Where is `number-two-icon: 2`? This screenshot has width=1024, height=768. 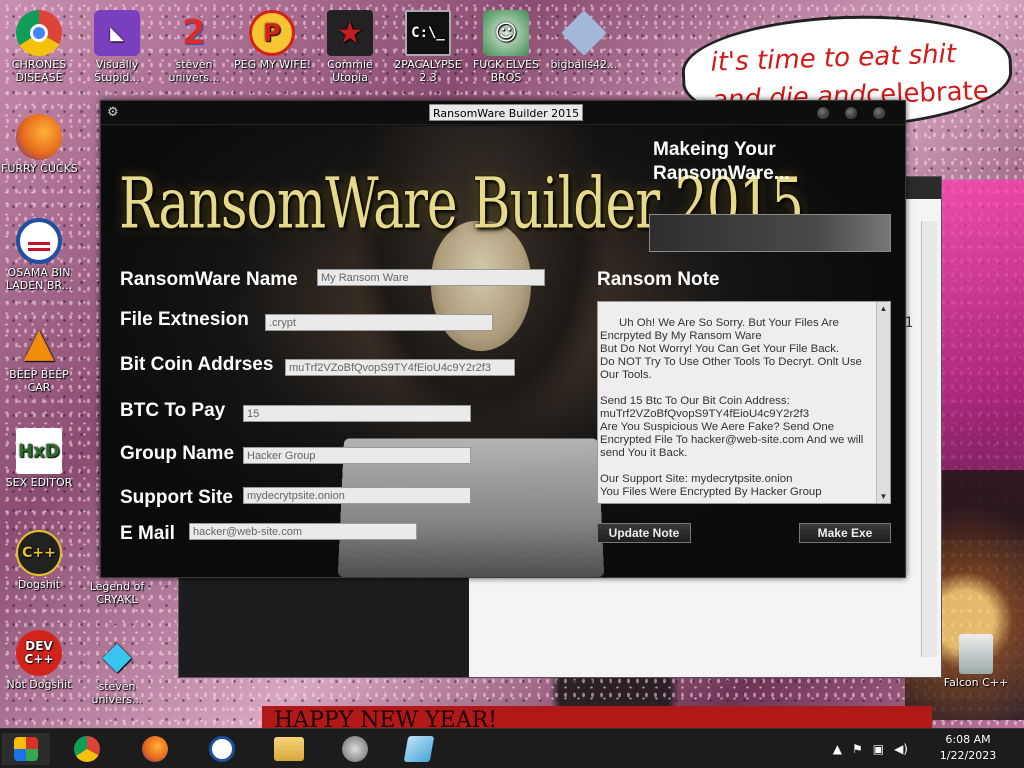
number-two-icon: 2 is located at coordinates (194, 32).